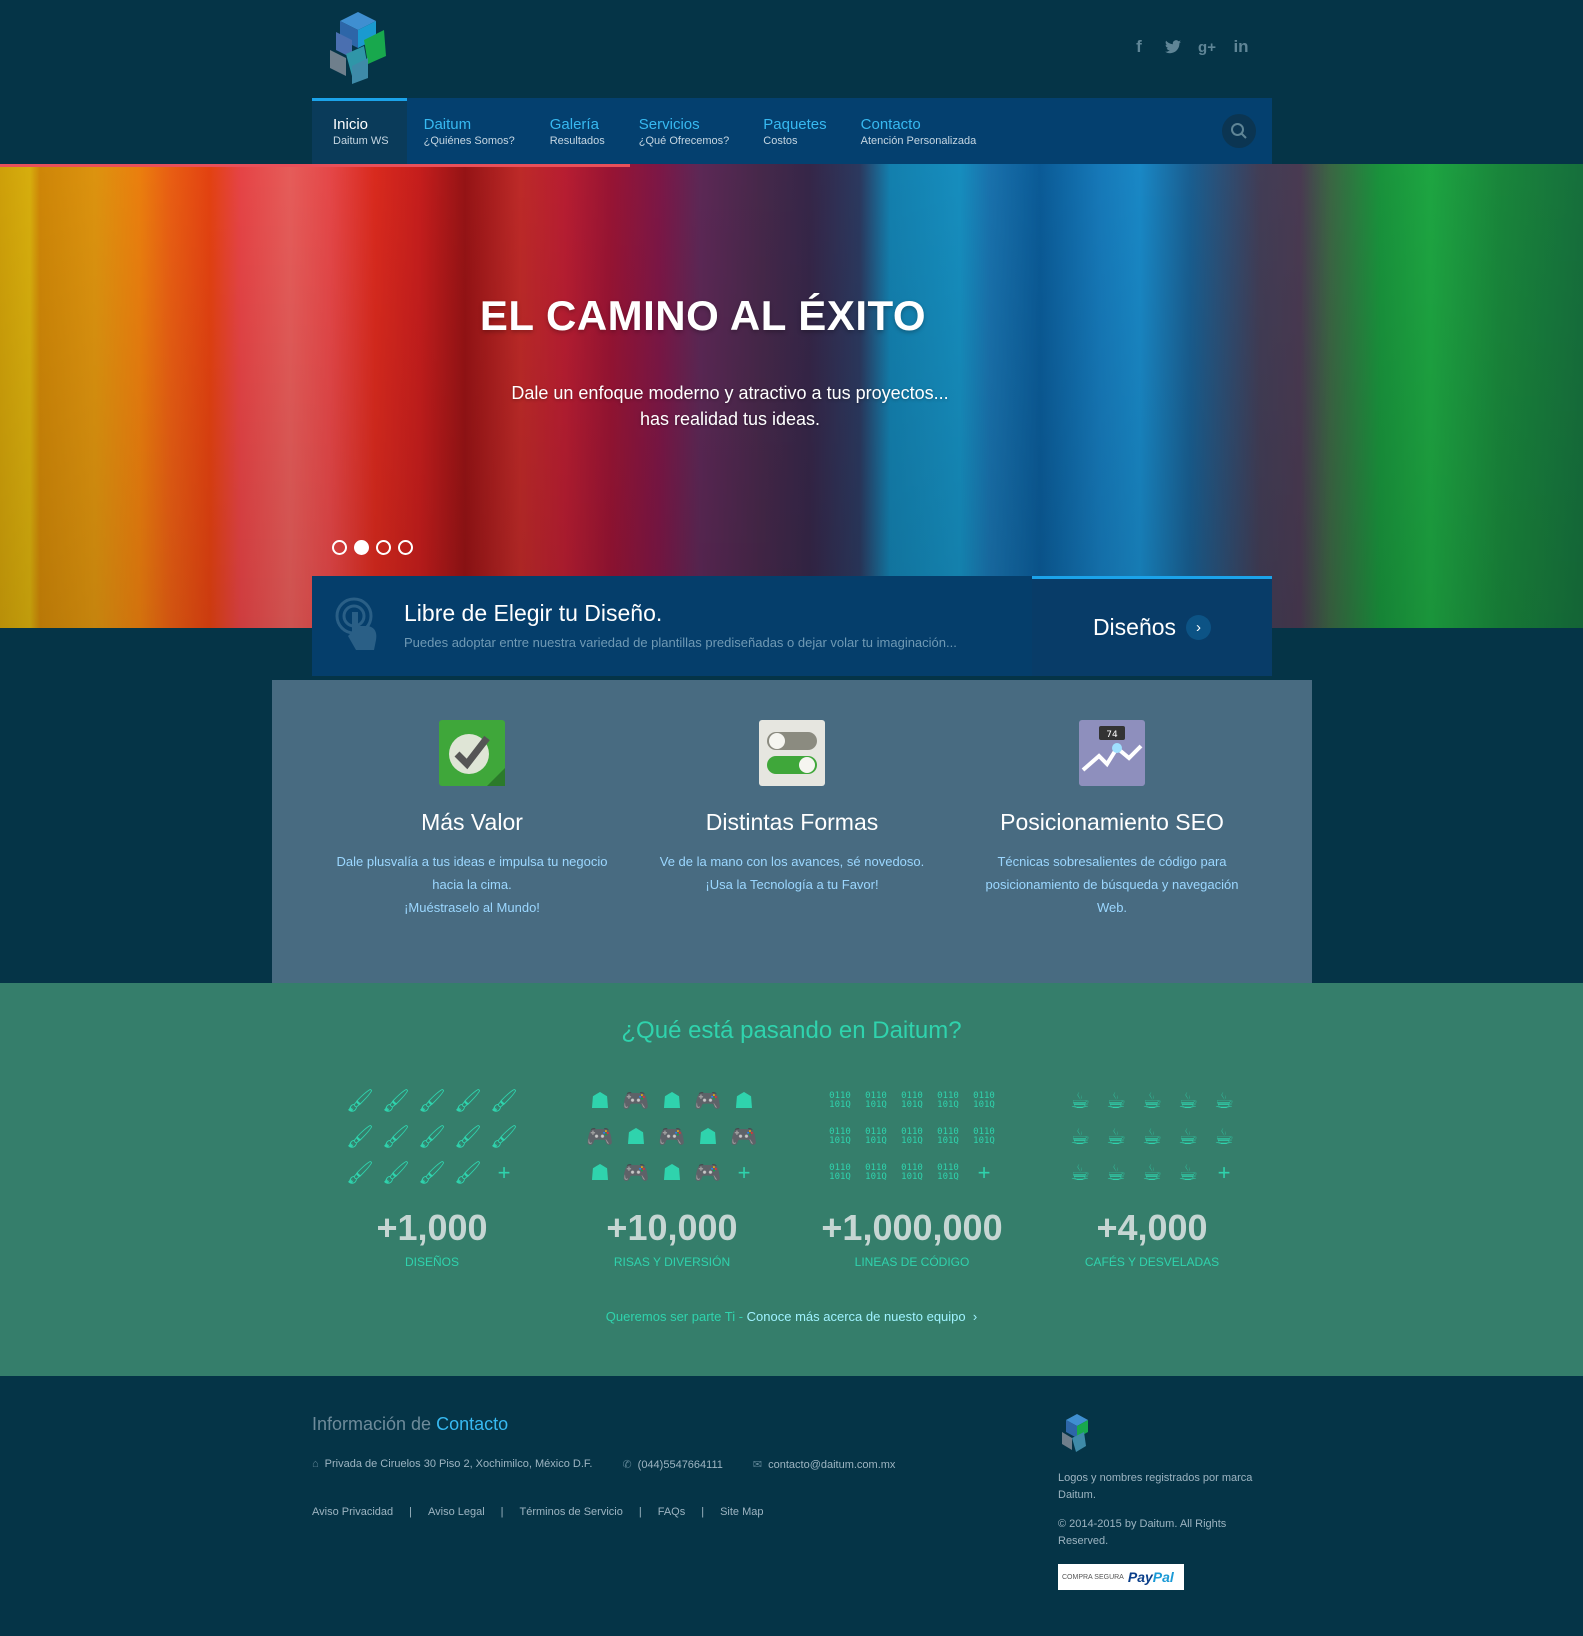 This screenshot has width=1583, height=1636. Describe the element at coordinates (351, 124) in the screenshot. I see `nav-item-title: Inicio` at that location.